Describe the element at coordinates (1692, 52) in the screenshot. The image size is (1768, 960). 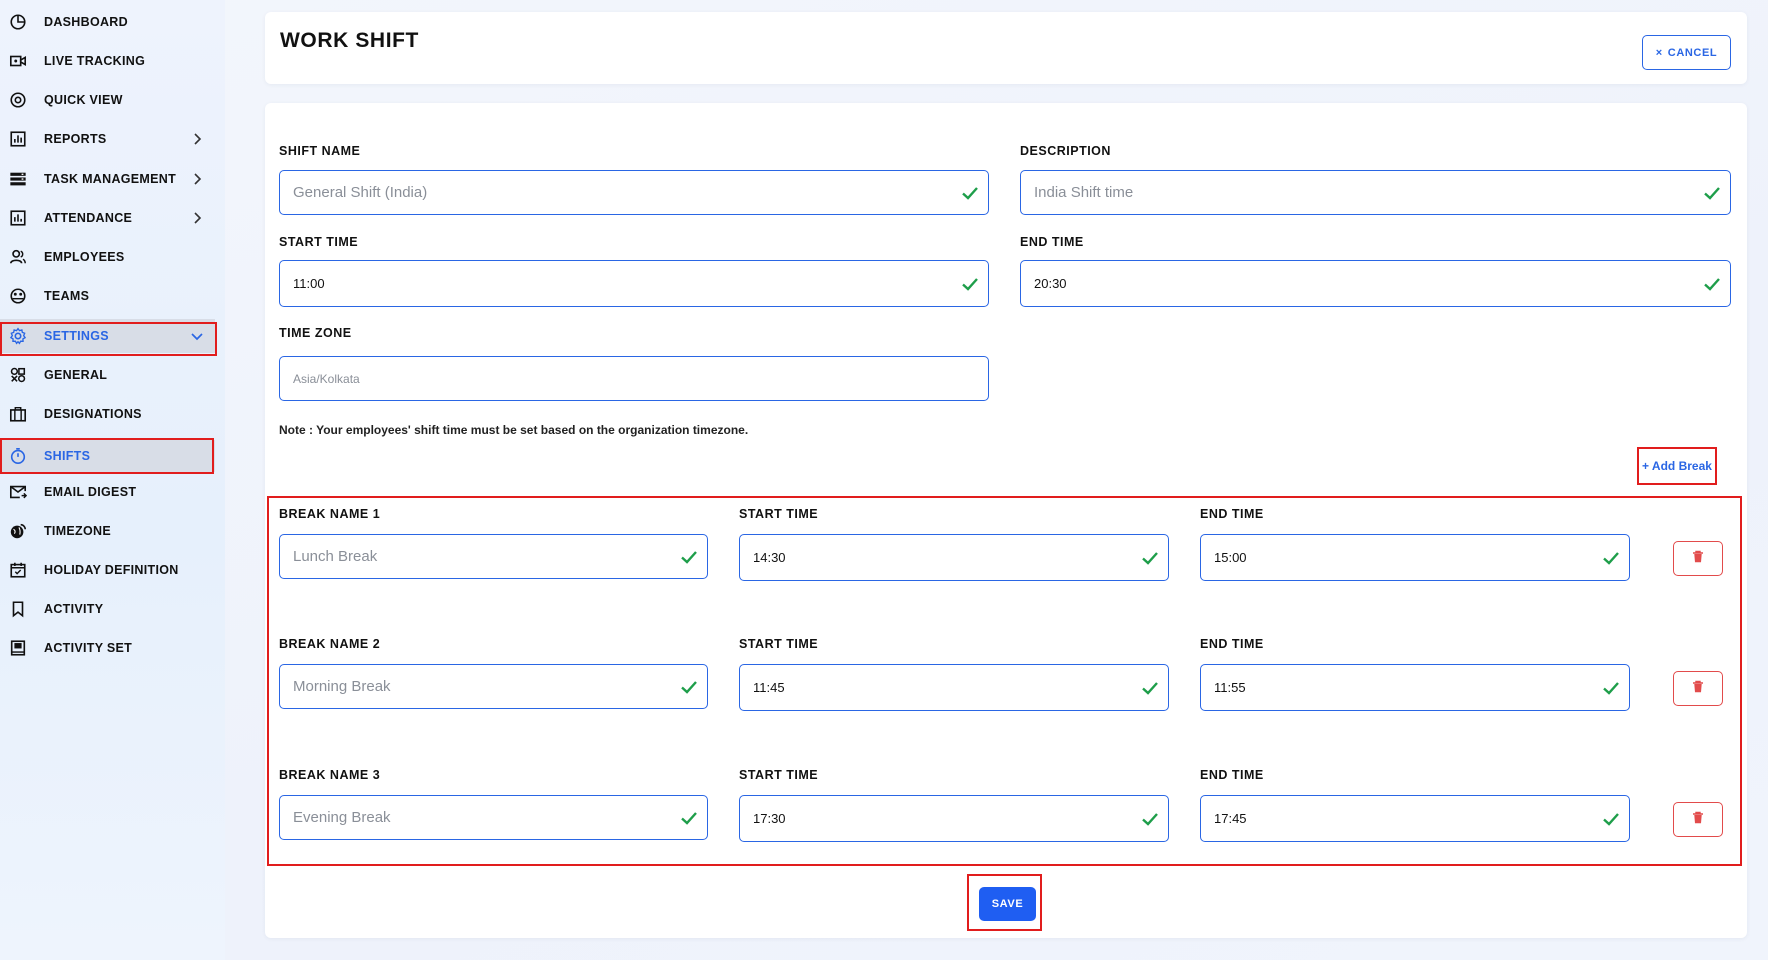
I see `cancel-label: CANCEL` at that location.